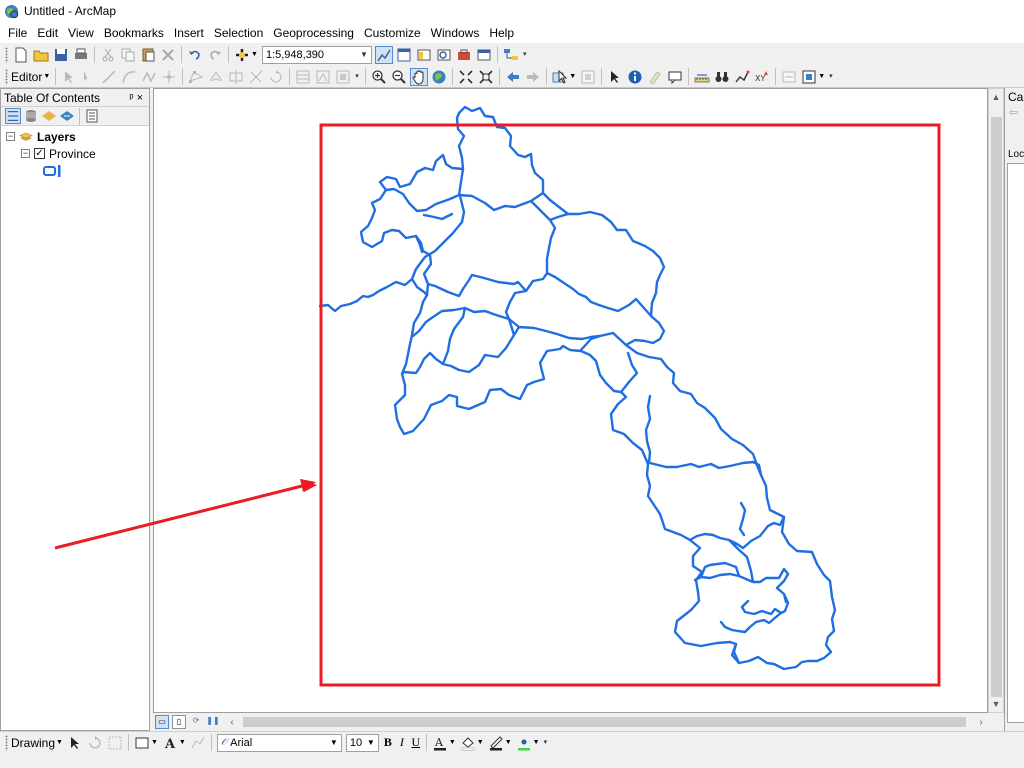  Describe the element at coordinates (49, 116) in the screenshot. I see `list-by-visibility-icon` at that location.